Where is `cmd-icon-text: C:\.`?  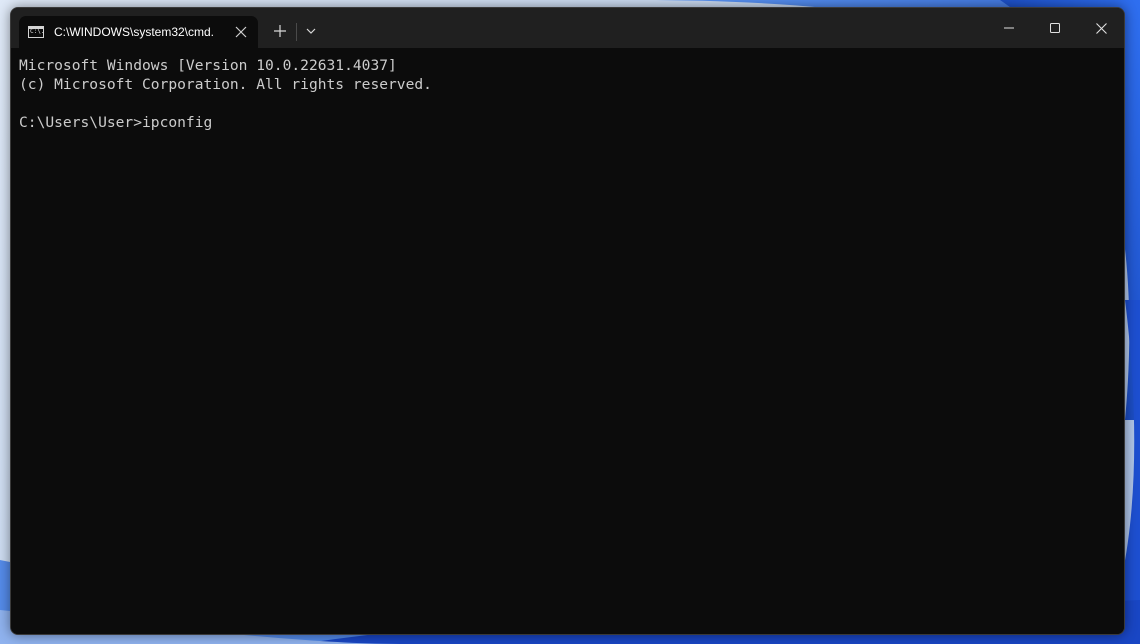 cmd-icon-text: C:\. is located at coordinates (37, 31).